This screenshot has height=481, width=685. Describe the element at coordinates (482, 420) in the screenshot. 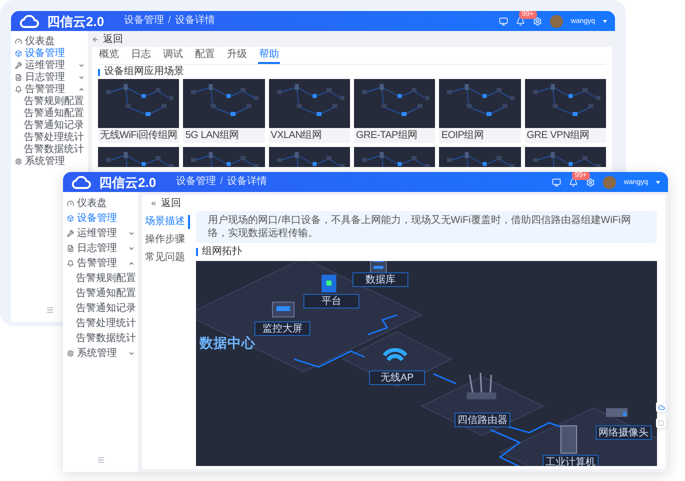

I see `device-label: 四信路由器` at that location.